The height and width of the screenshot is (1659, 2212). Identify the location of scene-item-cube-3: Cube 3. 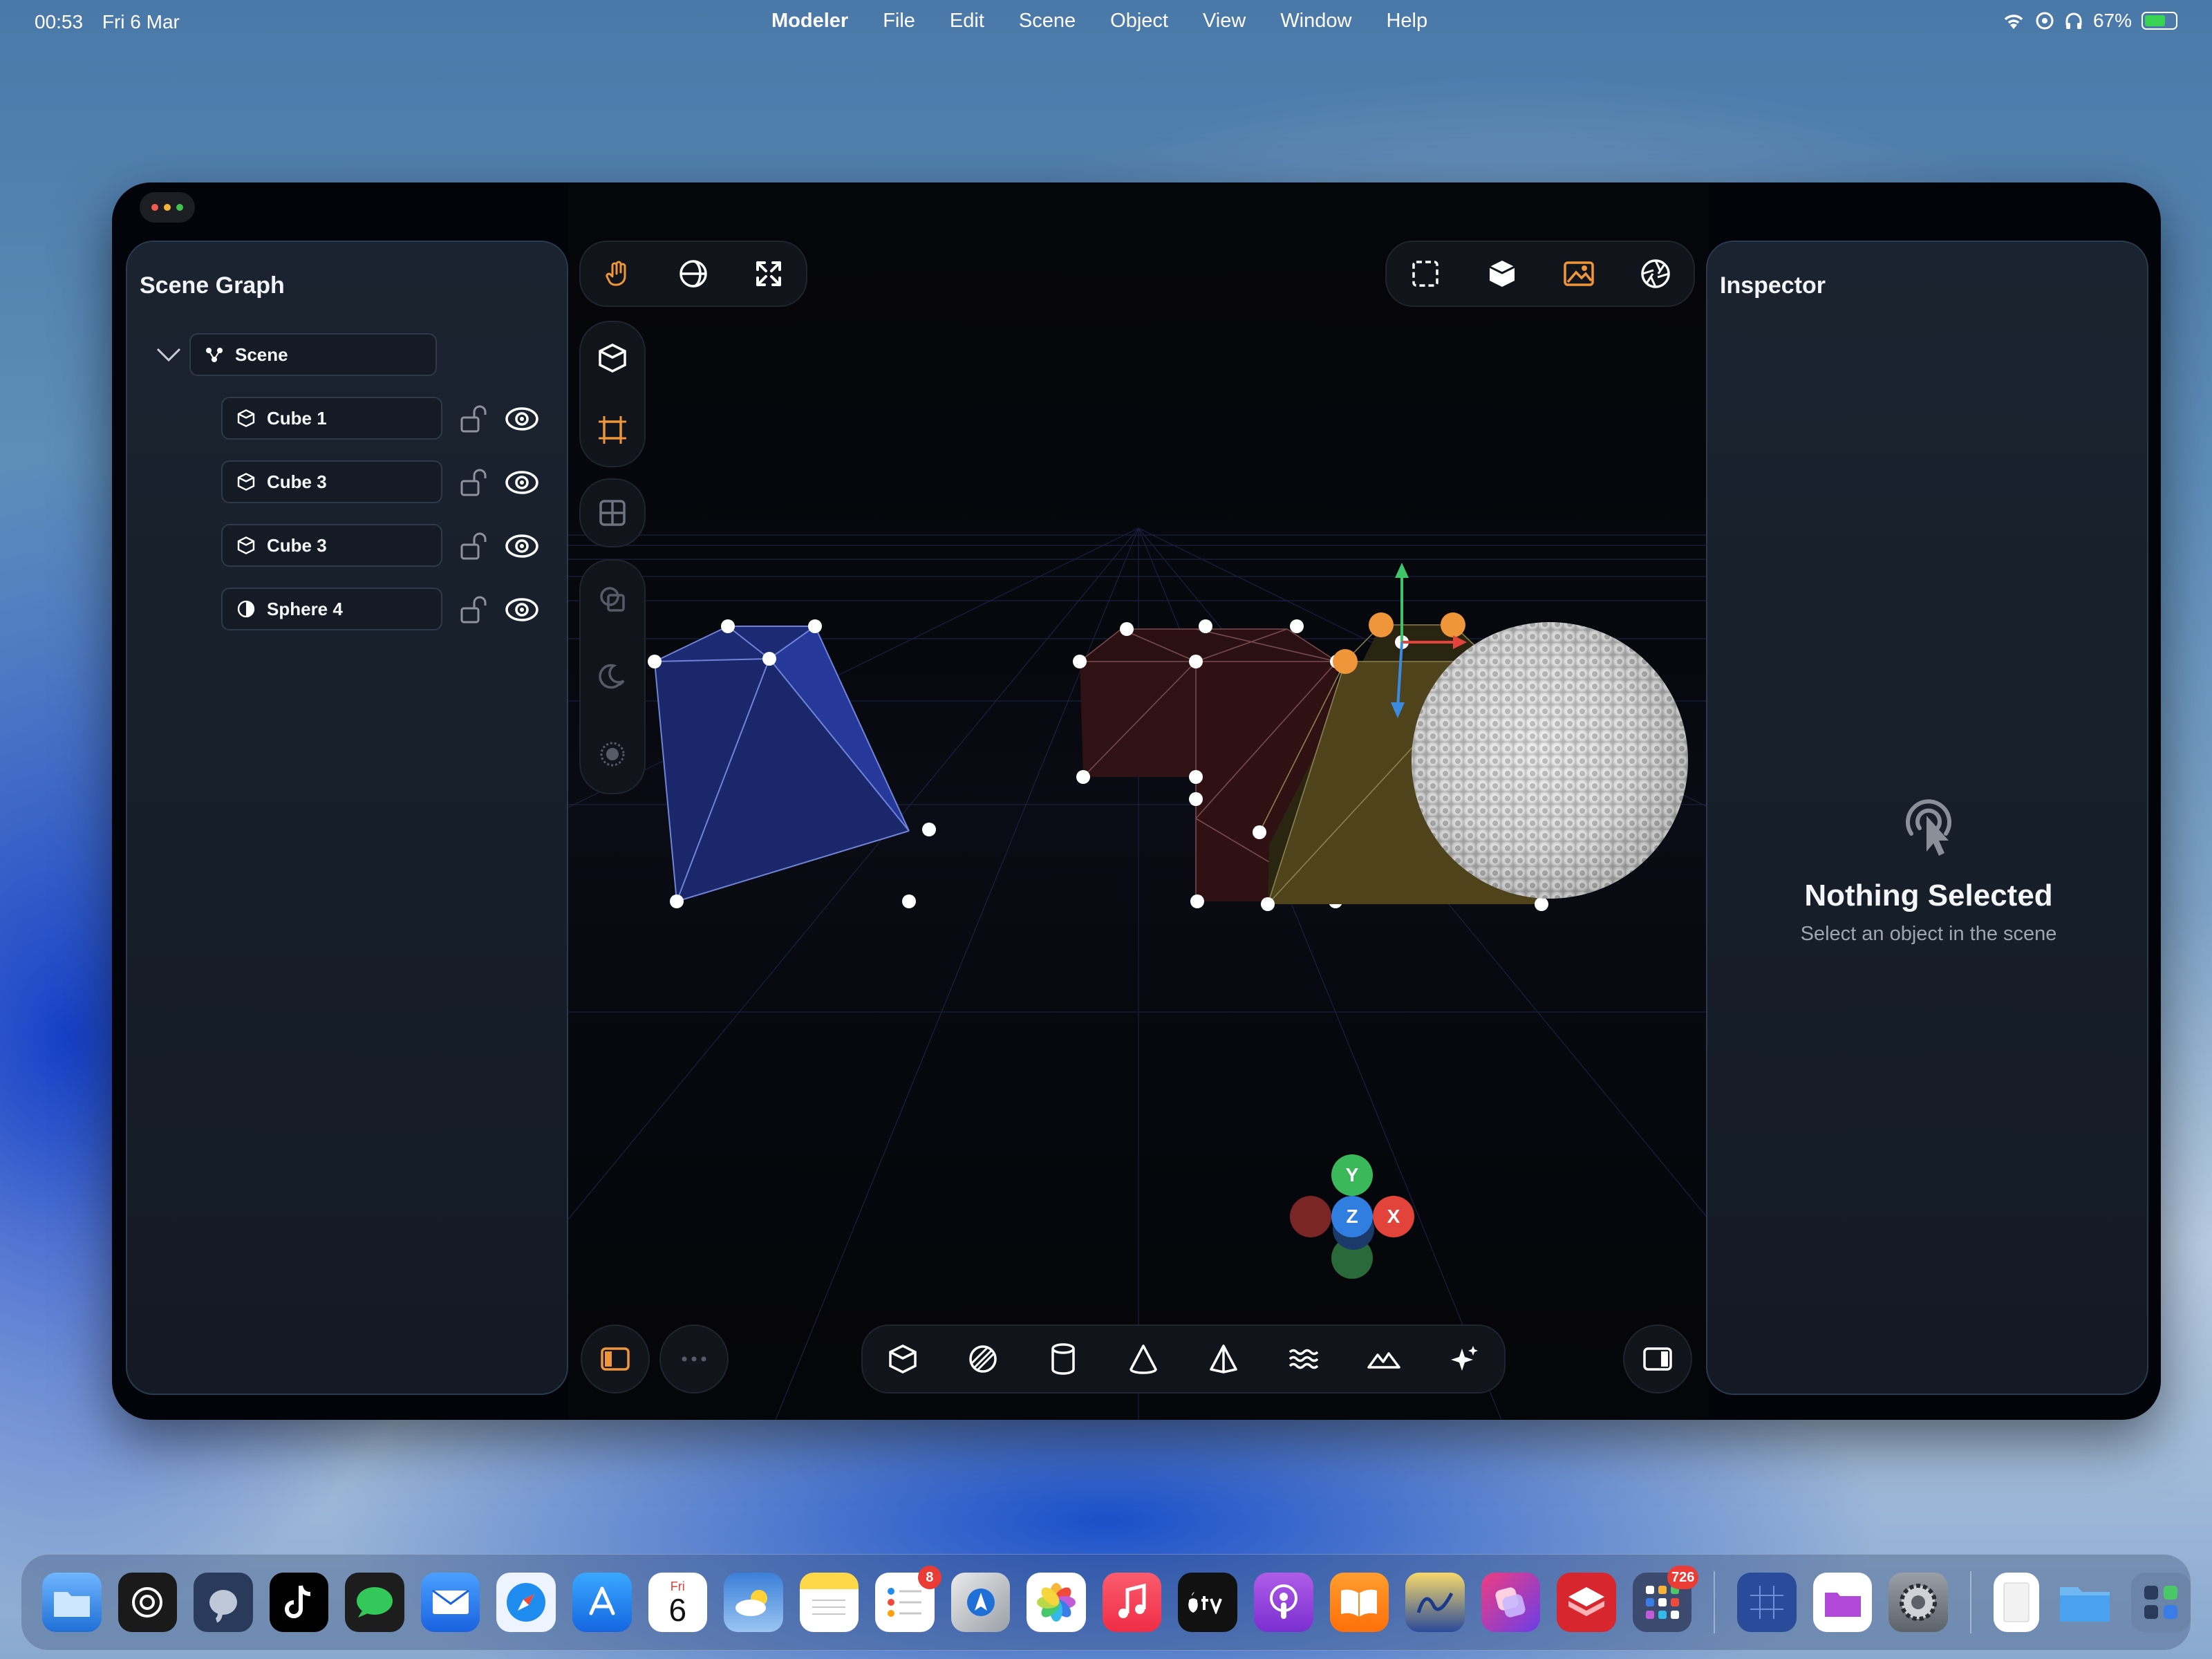
(331, 481).